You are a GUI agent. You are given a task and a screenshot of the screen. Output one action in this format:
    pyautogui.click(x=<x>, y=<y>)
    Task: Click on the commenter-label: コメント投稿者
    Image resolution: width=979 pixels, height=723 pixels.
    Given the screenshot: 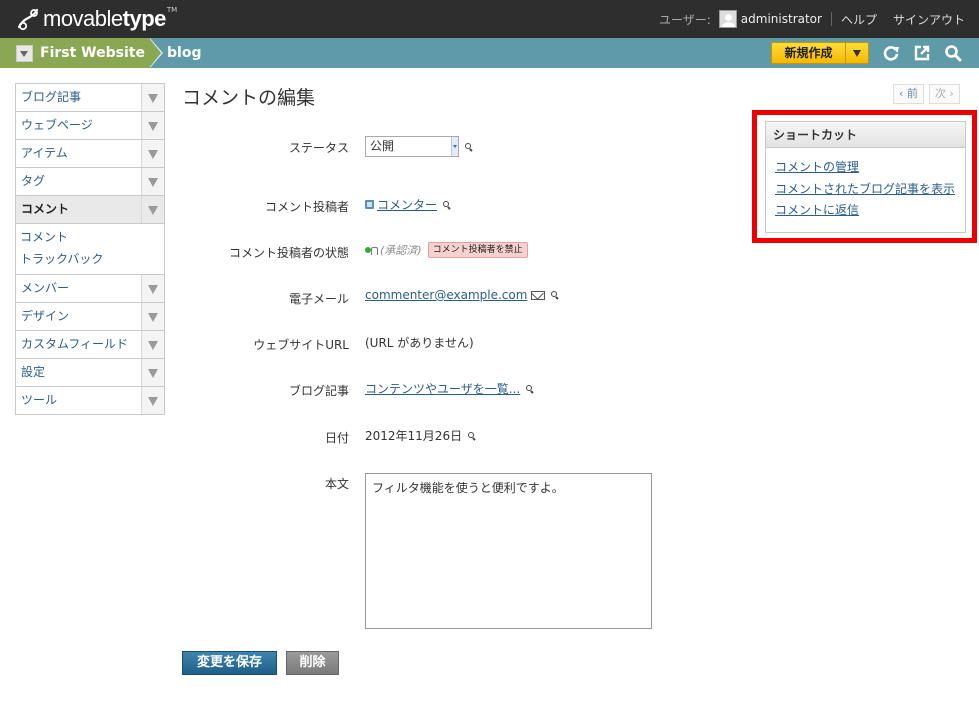 What is the action you would take?
    pyautogui.click(x=306, y=207)
    